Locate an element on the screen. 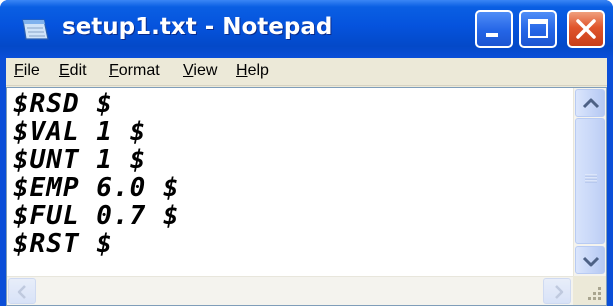 The width and height of the screenshot is (613, 306). minimize-icon is located at coordinates (492, 35).